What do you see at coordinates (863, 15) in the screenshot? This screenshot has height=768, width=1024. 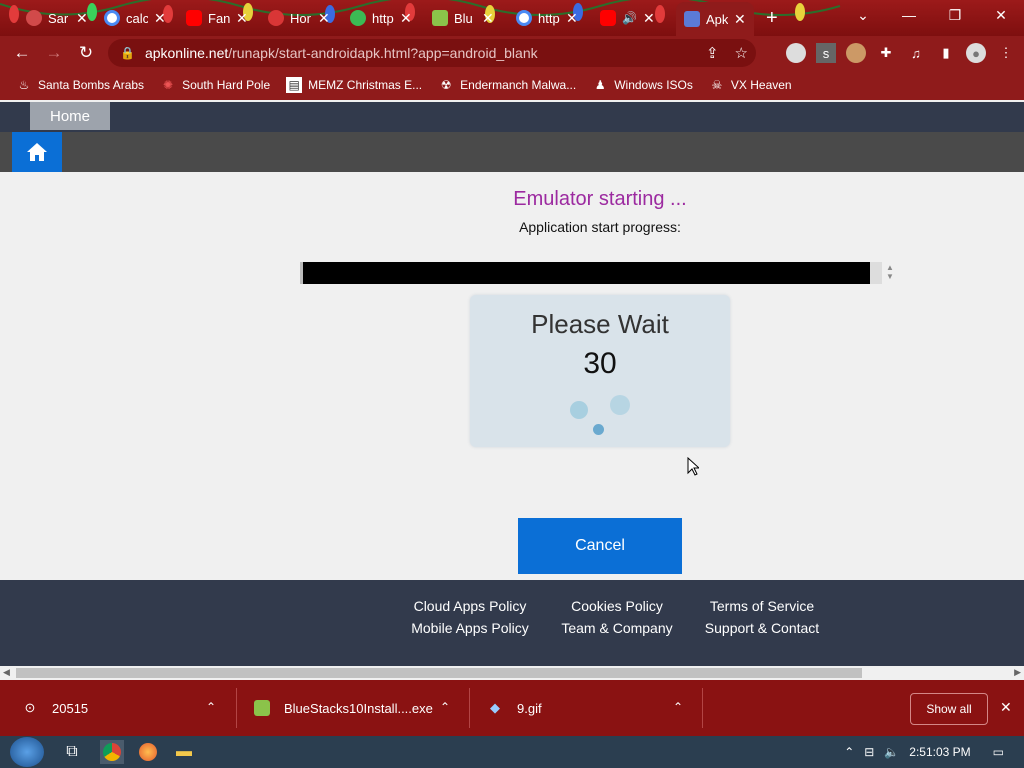 I see `tab-search-icon: ⌄` at bounding box center [863, 15].